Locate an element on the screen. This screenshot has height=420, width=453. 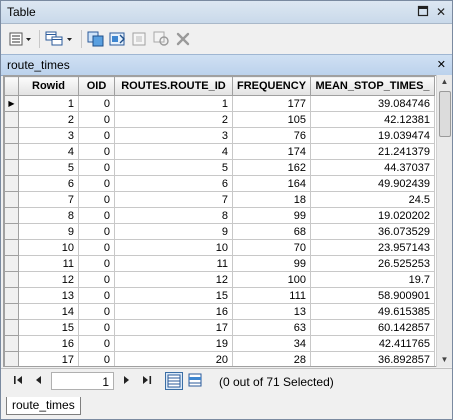
show-all-records-button is located at coordinates (174, 381).